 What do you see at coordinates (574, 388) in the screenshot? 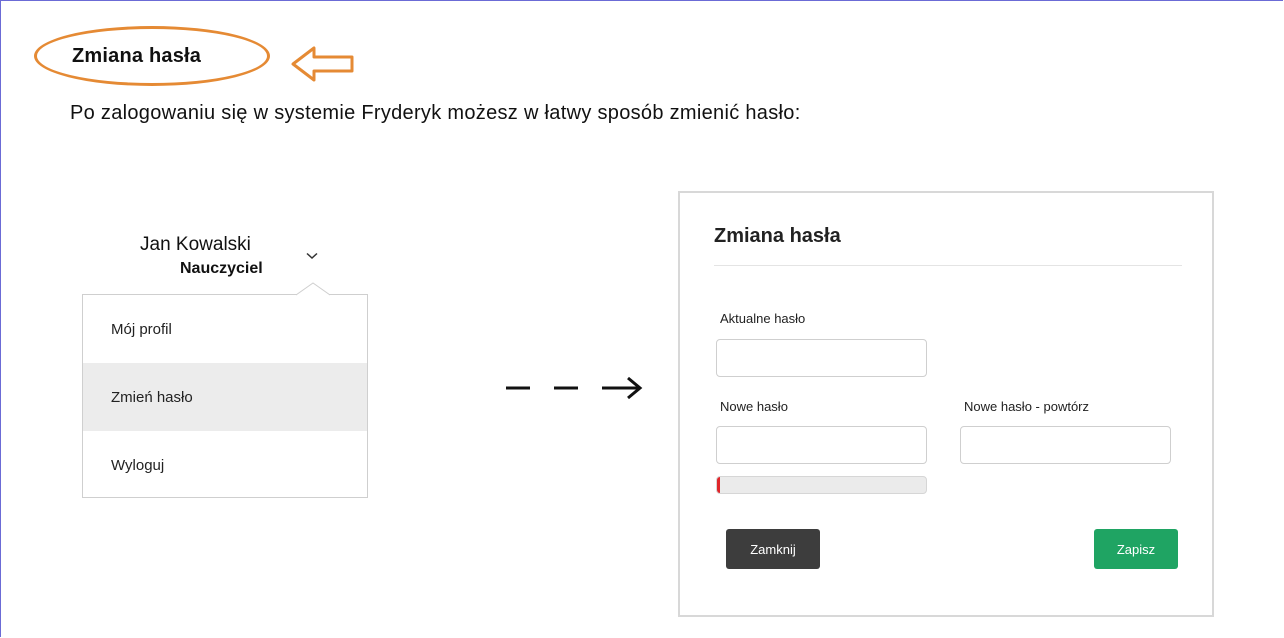
I see `dashed-right-arrow-icon` at bounding box center [574, 388].